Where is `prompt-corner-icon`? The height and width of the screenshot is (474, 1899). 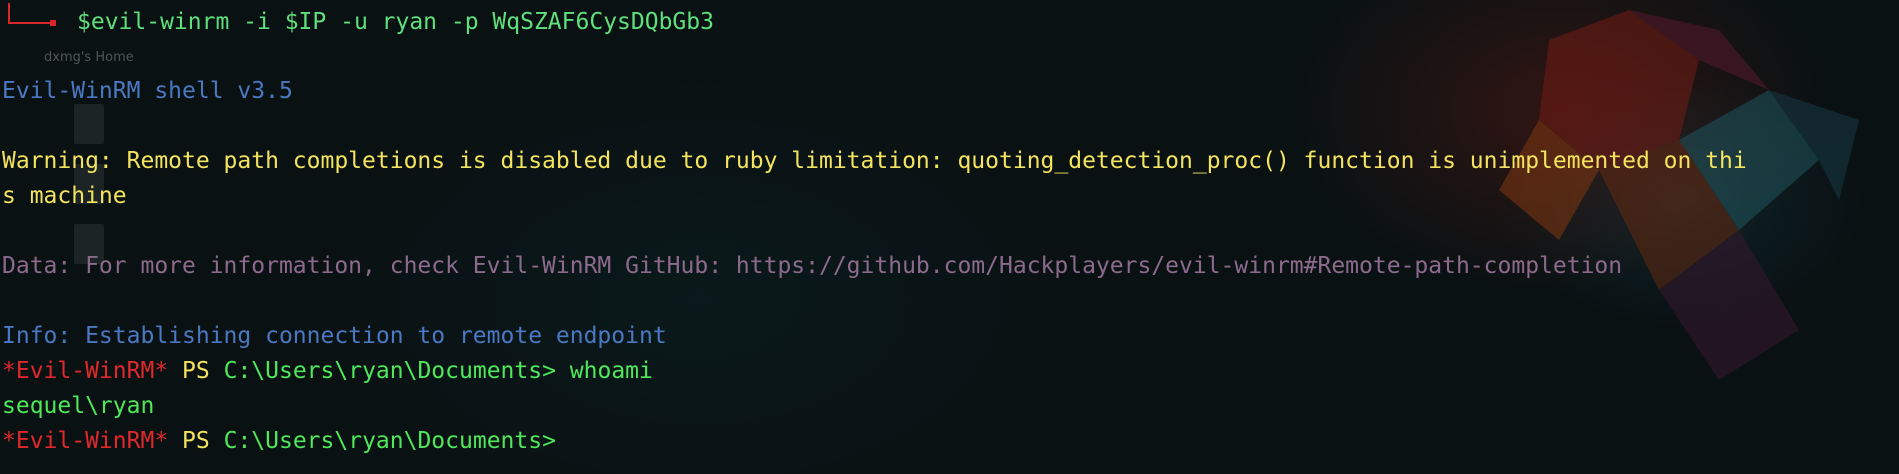 prompt-corner-icon is located at coordinates (30, 16).